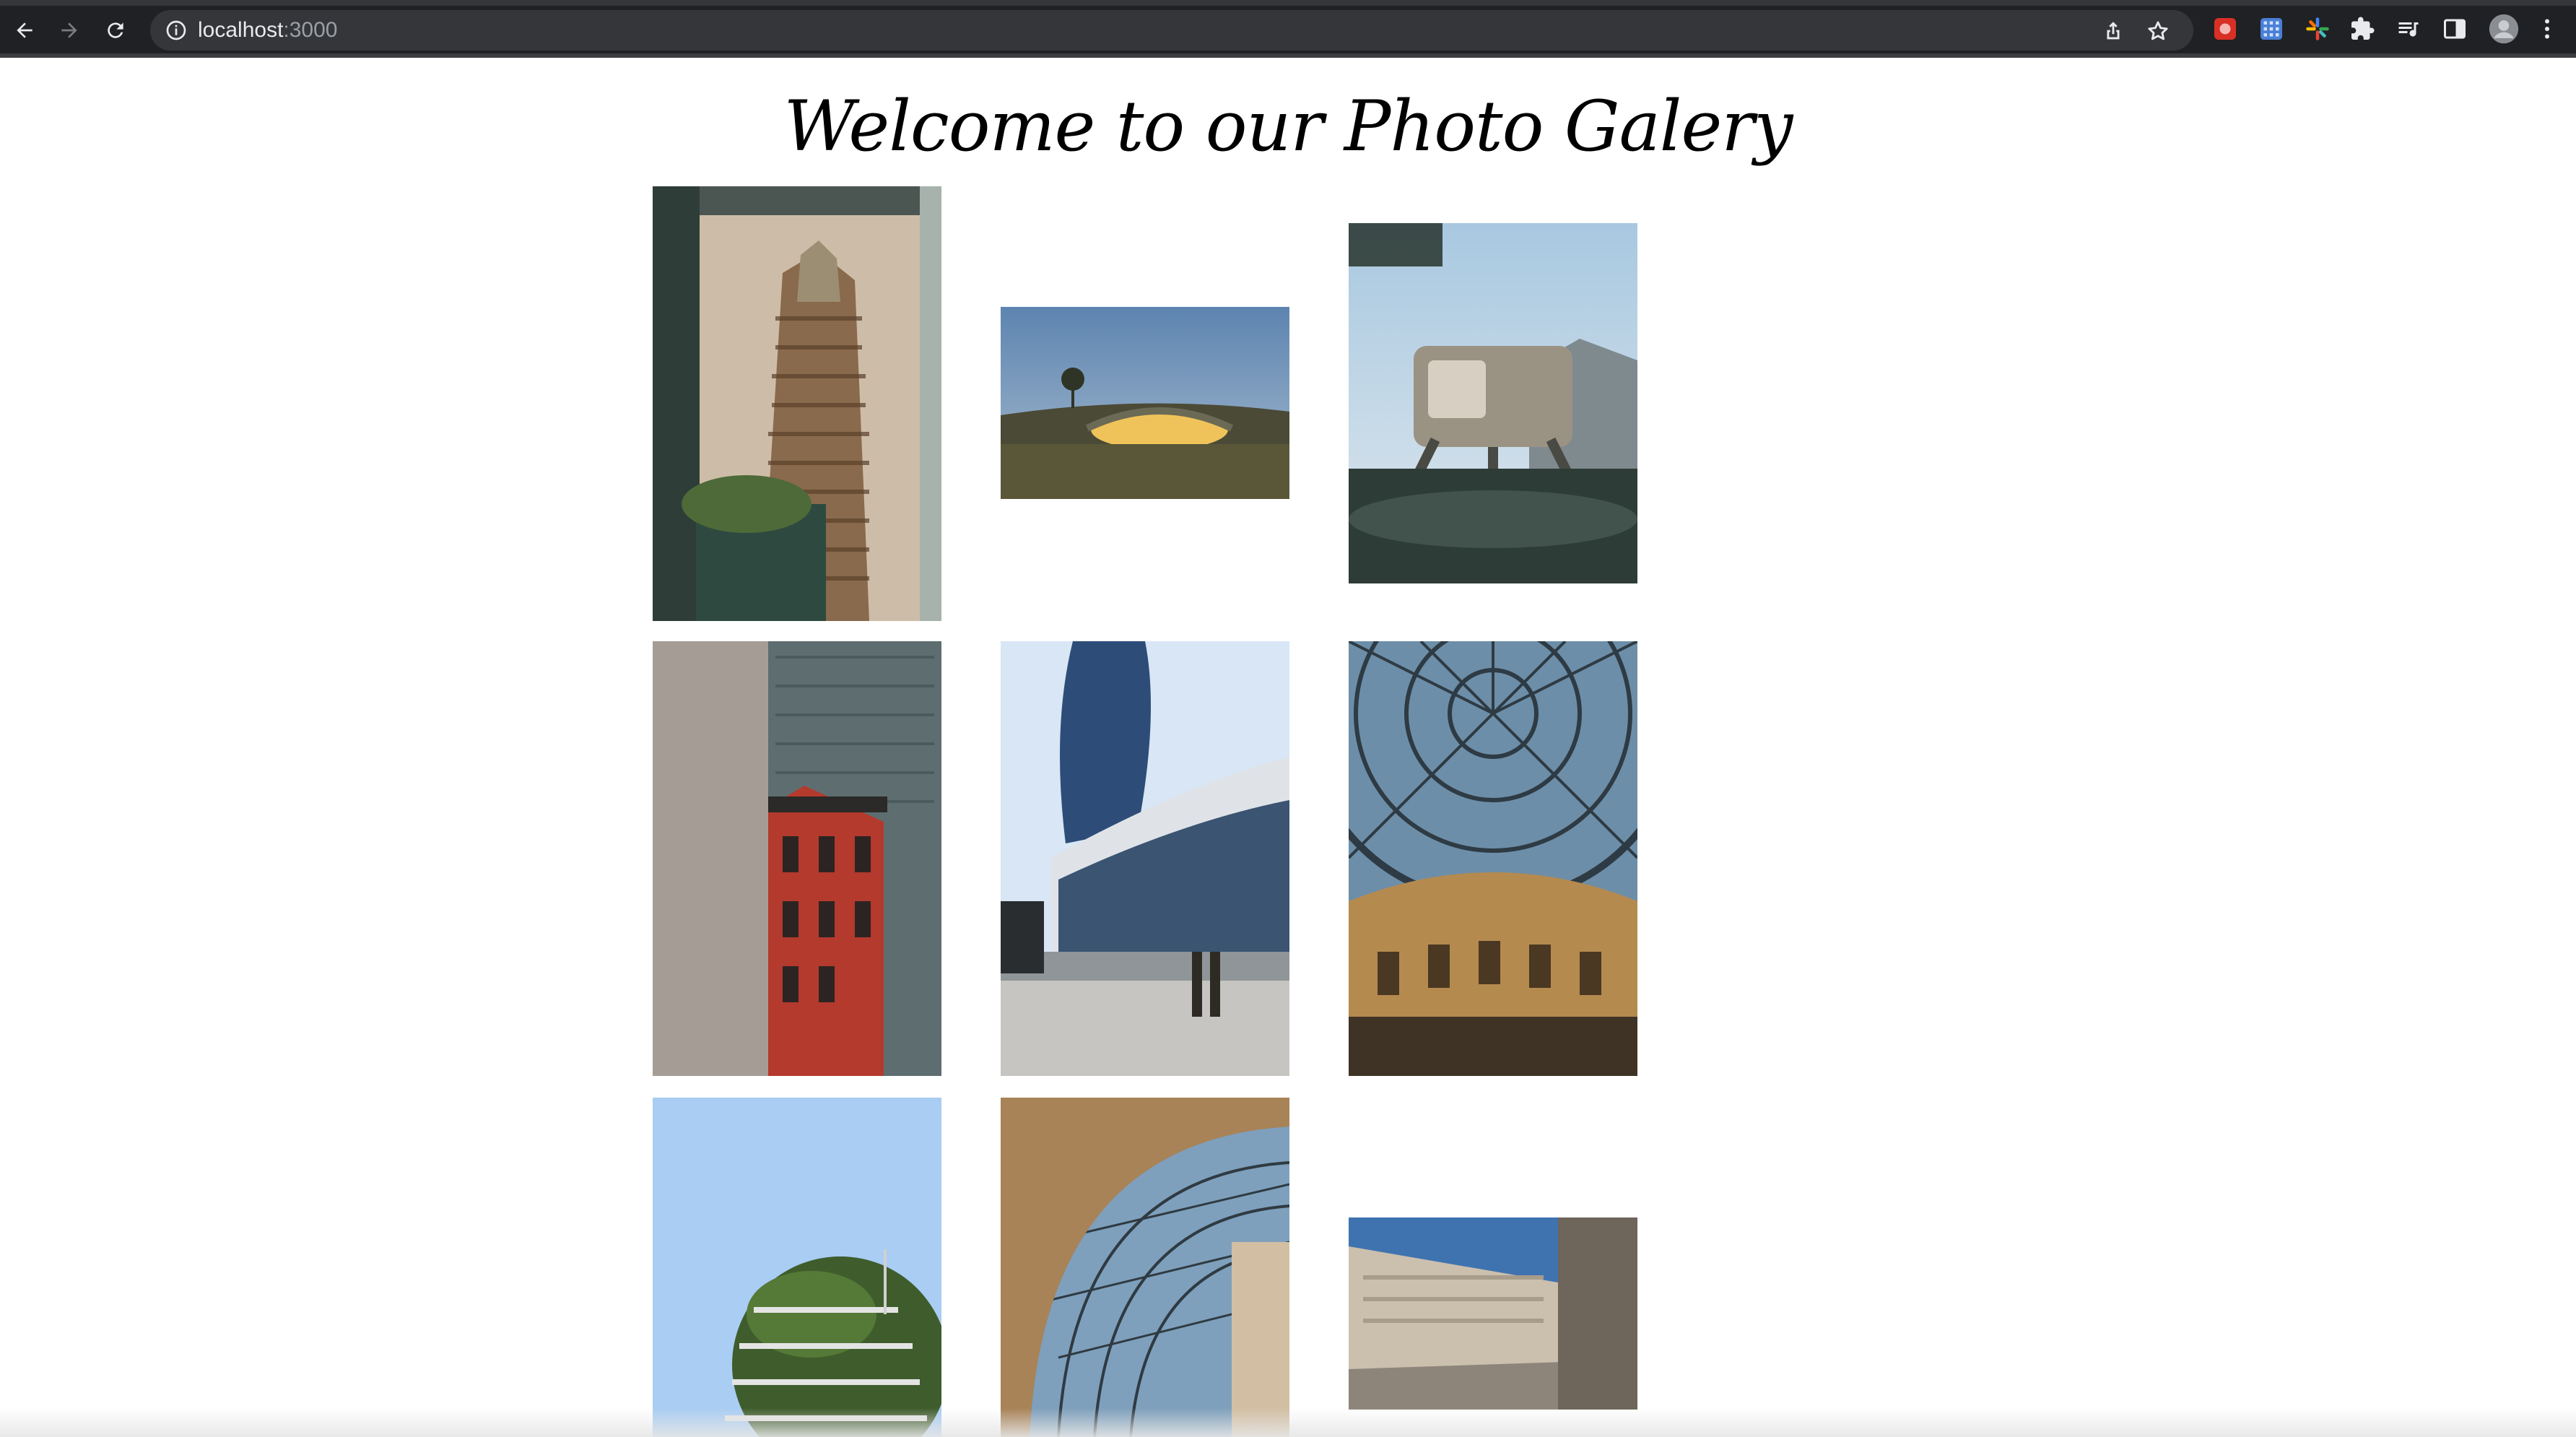  I want to click on forward-button, so click(69, 30).